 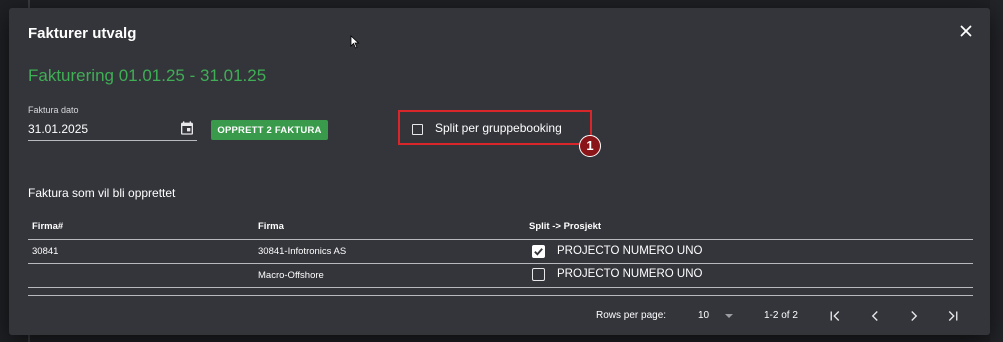 I want to click on create-invoices-button: OPPRETT 2 FAKTURA, so click(x=269, y=130).